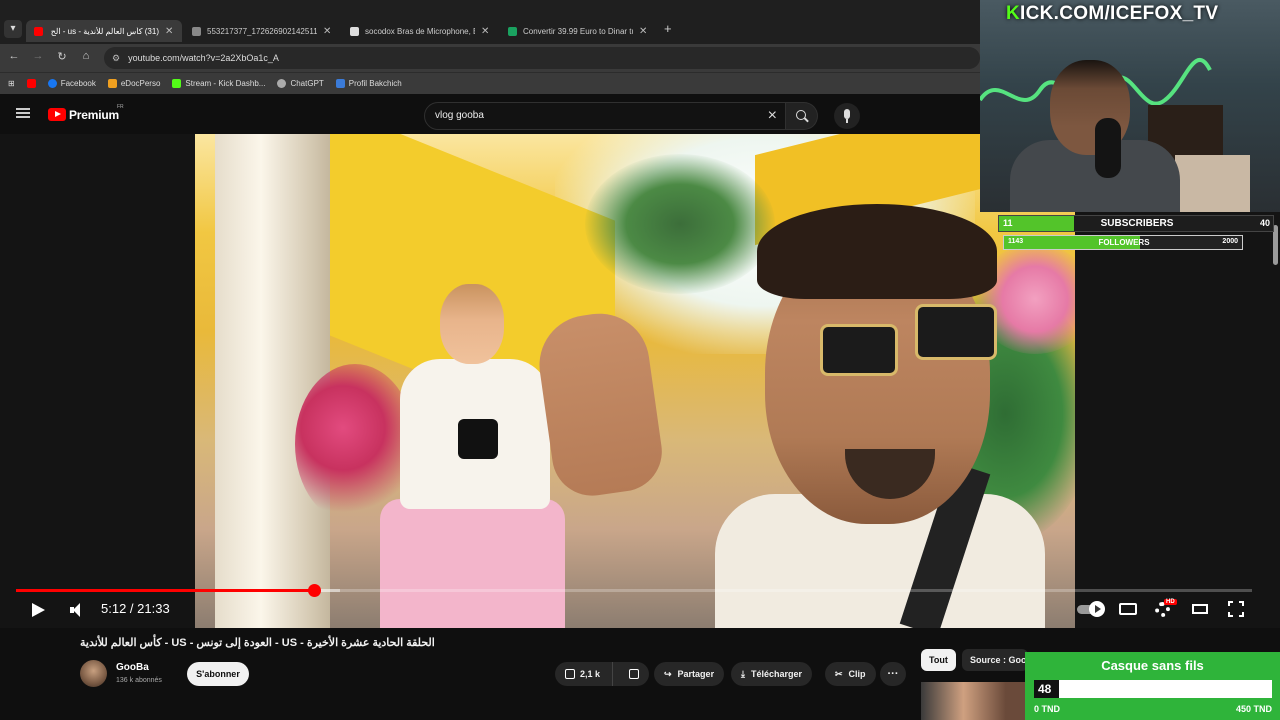  I want to click on volume-icon, so click(78, 610).